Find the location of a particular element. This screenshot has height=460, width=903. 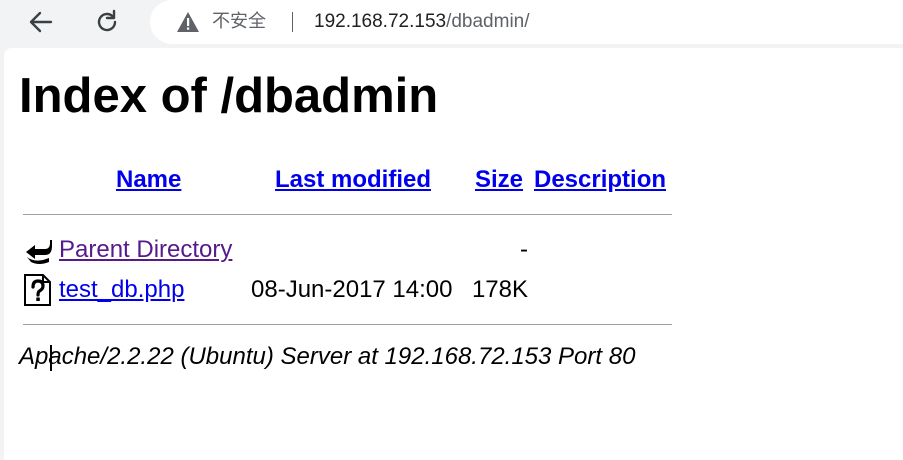

url-path: /dbadmin/ is located at coordinates (488, 21).